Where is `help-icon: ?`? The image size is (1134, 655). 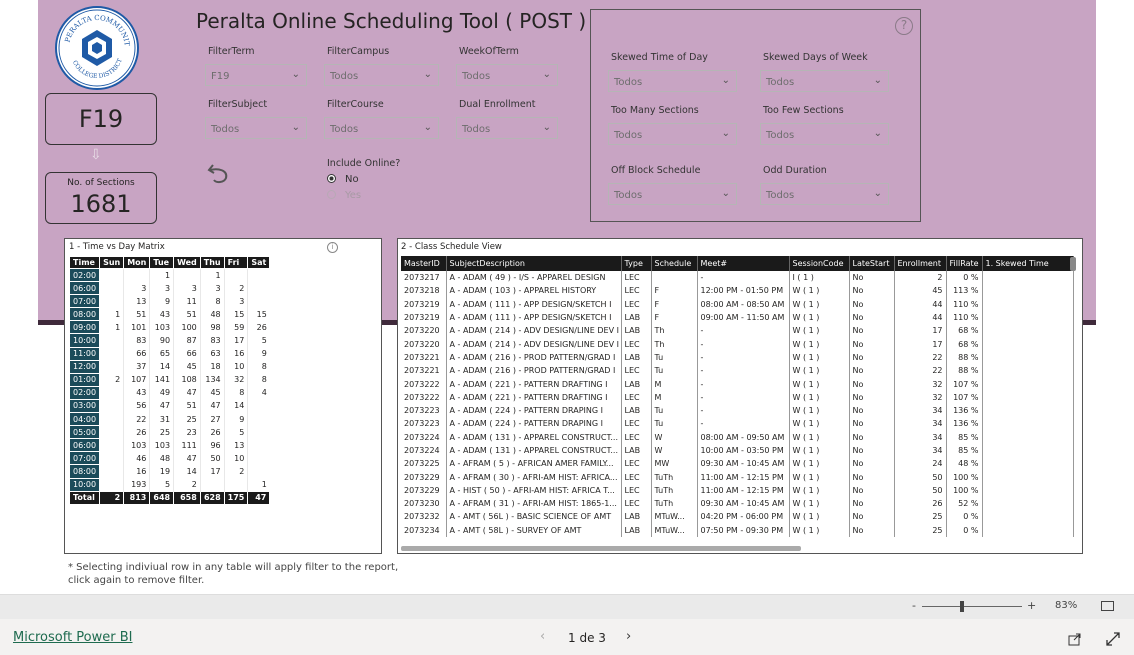 help-icon: ? is located at coordinates (904, 26).